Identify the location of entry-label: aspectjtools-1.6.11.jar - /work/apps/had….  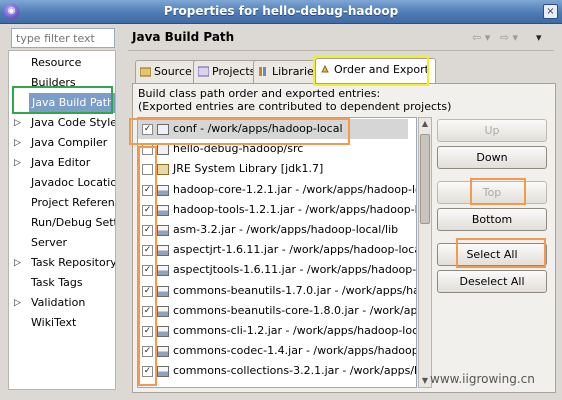
(295, 270).